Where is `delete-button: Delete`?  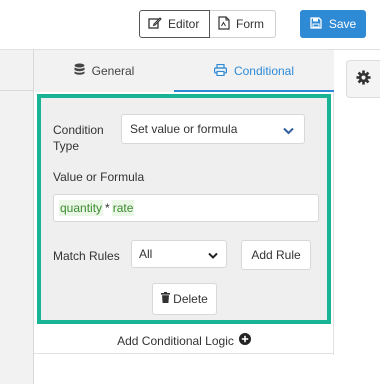 delete-button: Delete is located at coordinates (184, 299).